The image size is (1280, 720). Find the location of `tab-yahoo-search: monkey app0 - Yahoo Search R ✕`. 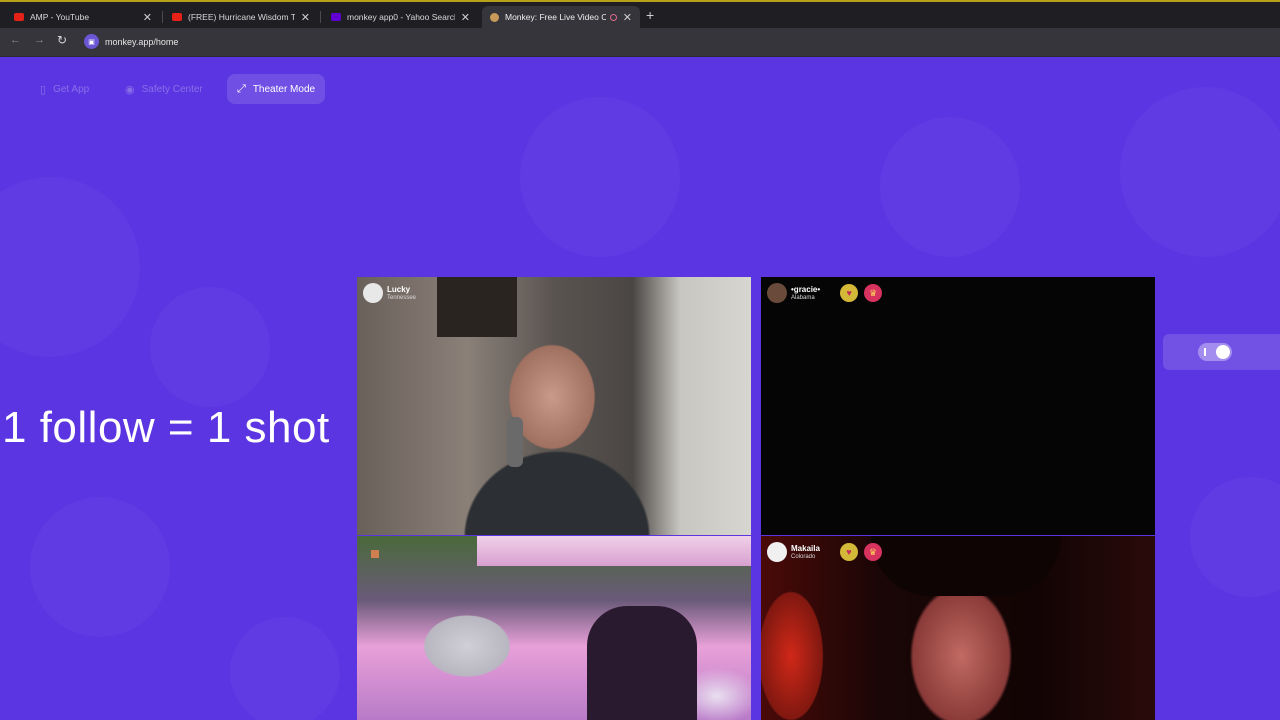

tab-yahoo-search: monkey app0 - Yahoo Search R ✕ is located at coordinates (400, 17).